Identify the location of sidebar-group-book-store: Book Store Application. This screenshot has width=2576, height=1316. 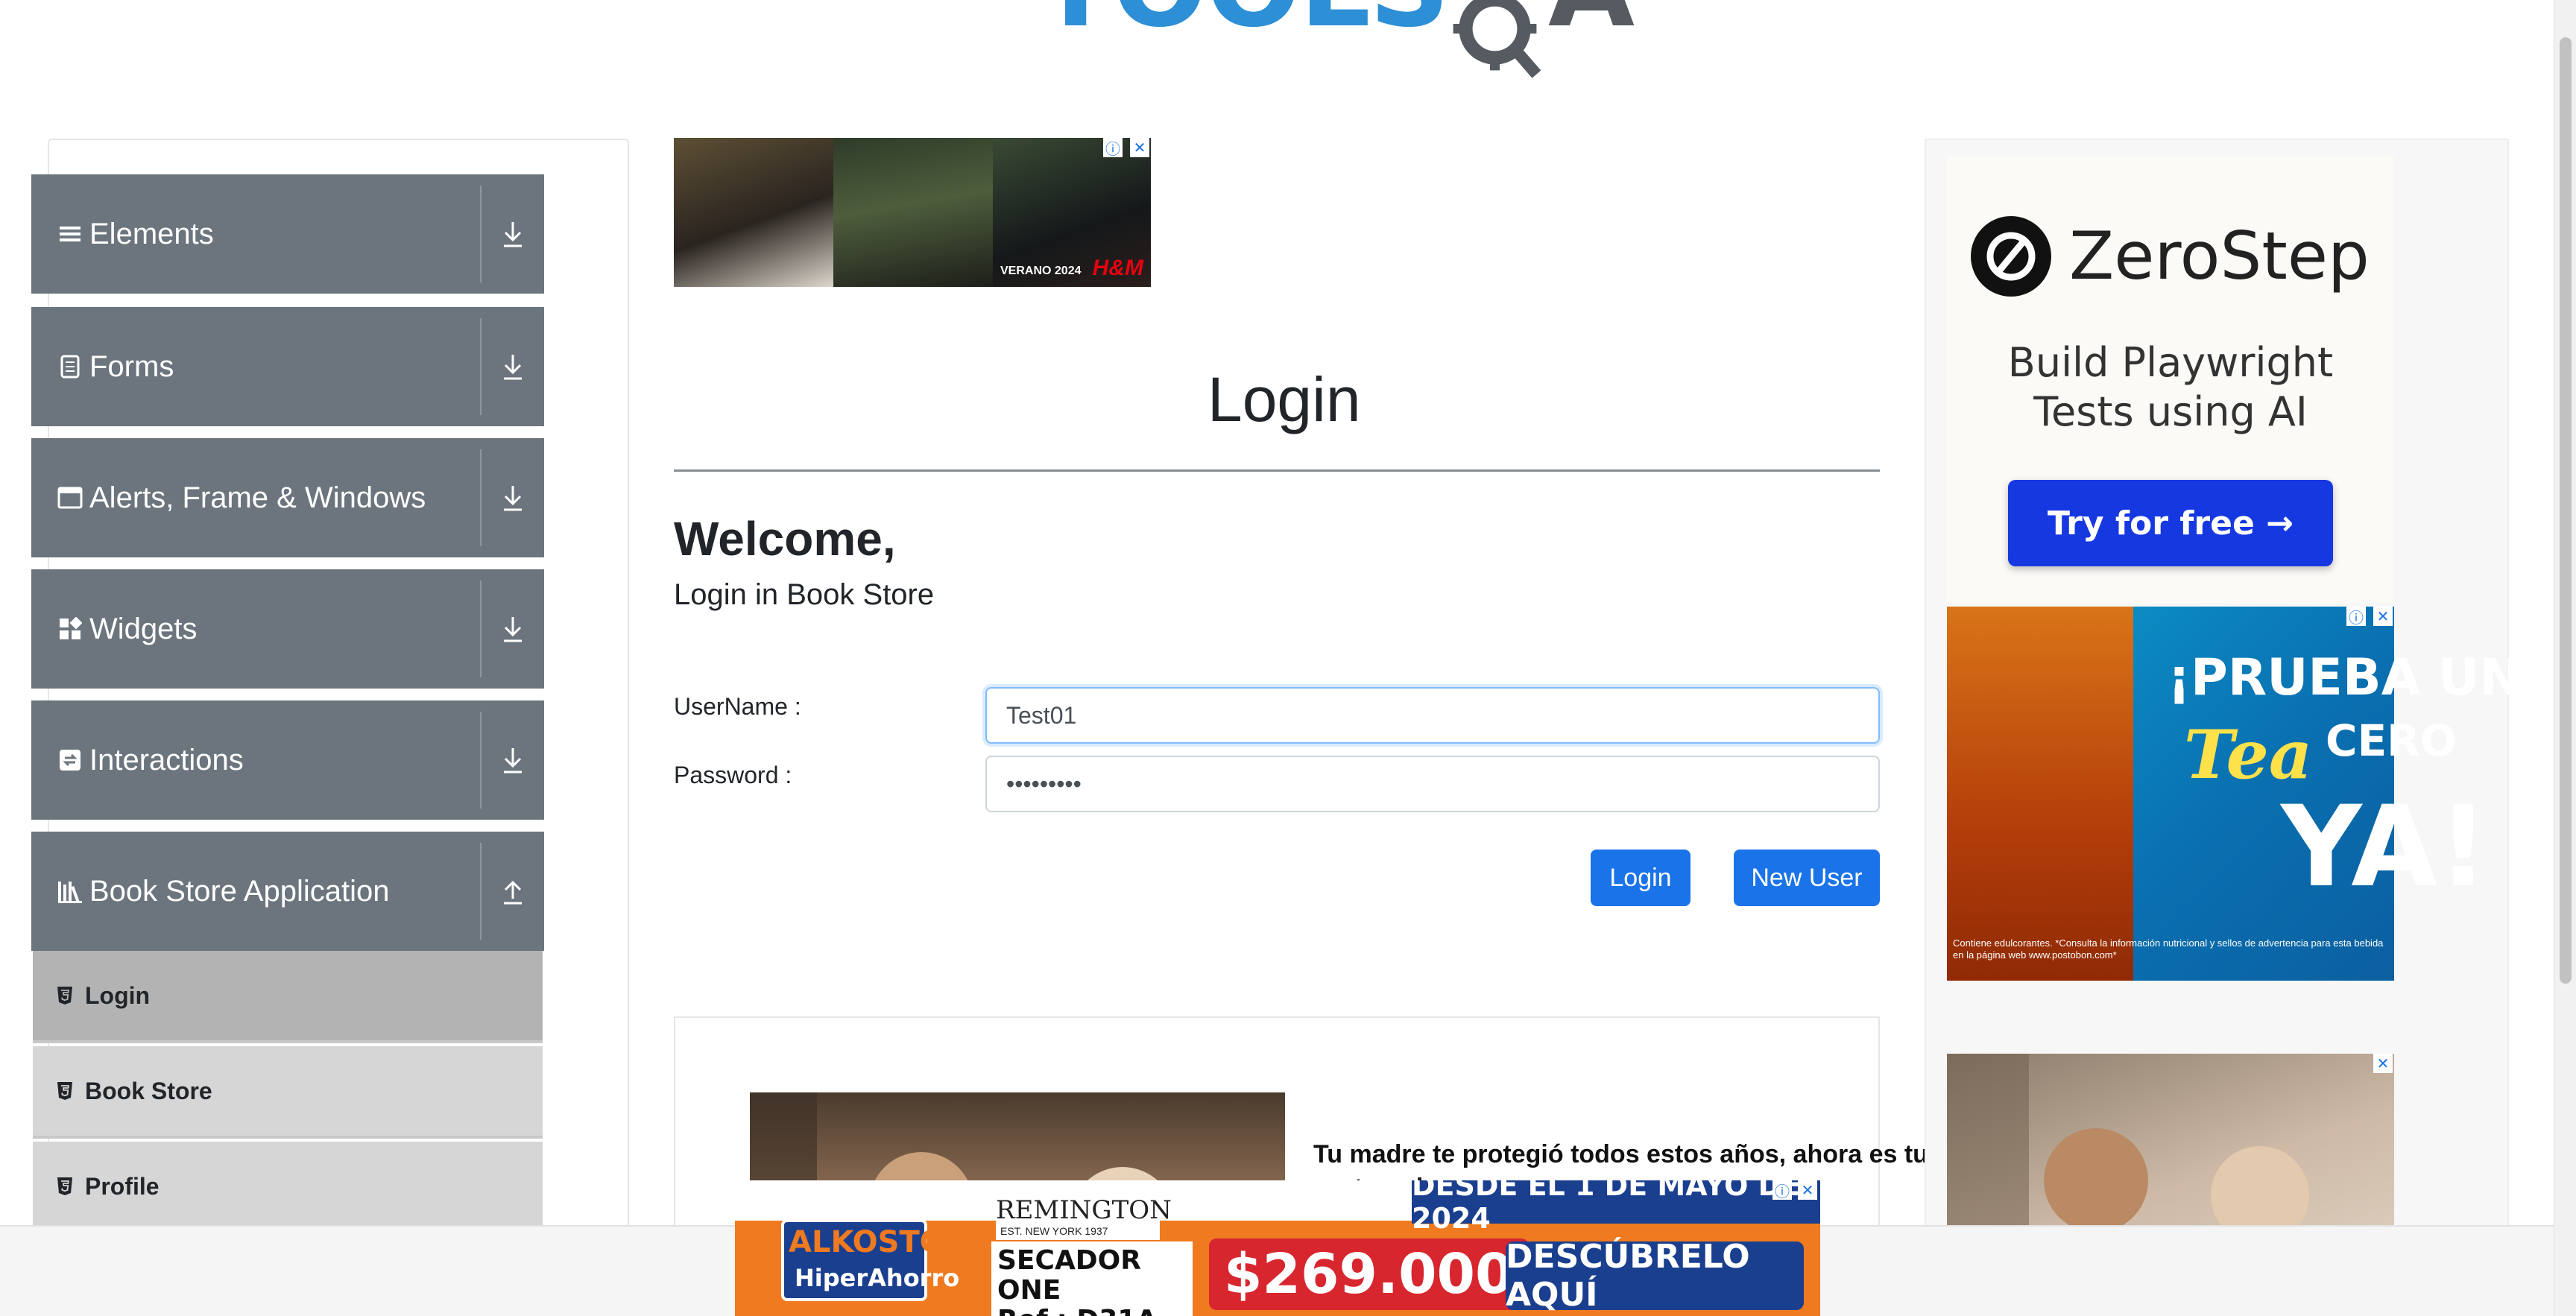
(287, 891).